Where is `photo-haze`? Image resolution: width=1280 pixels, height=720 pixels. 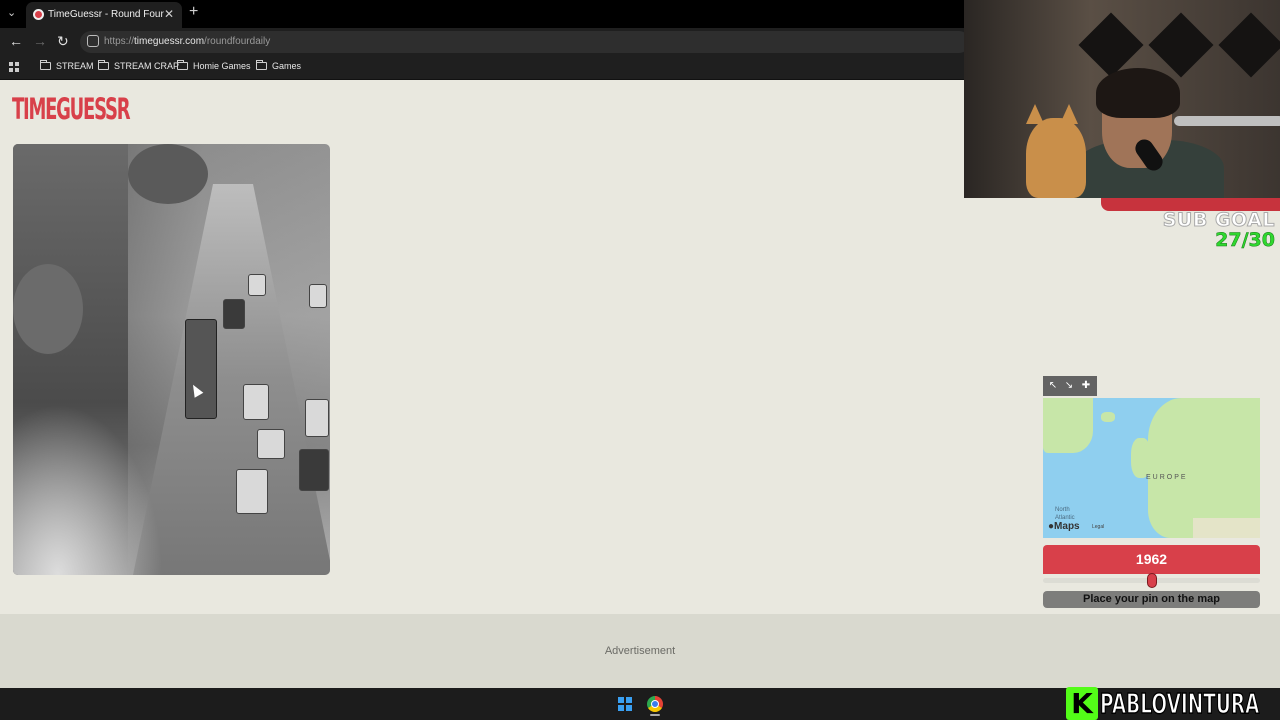
photo-haze is located at coordinates (88, 489).